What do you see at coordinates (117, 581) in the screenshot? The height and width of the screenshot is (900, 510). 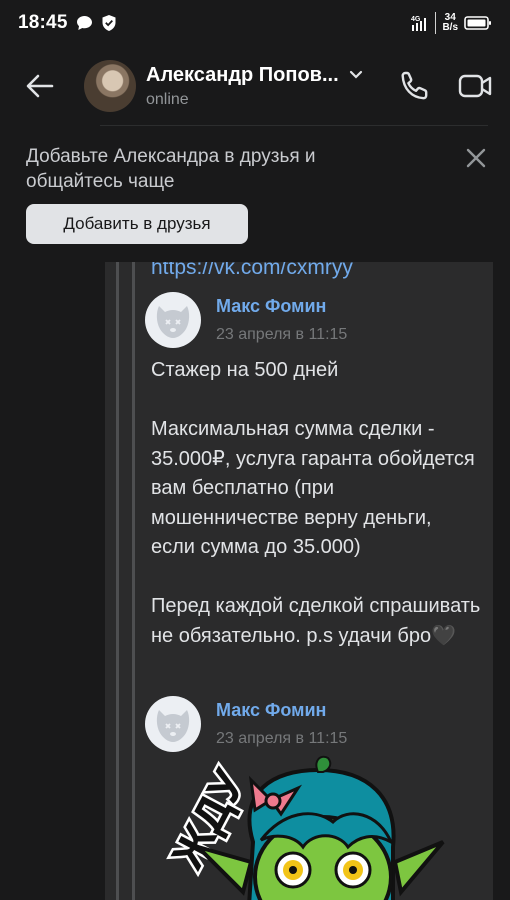 I see `forward-line-outer` at bounding box center [117, 581].